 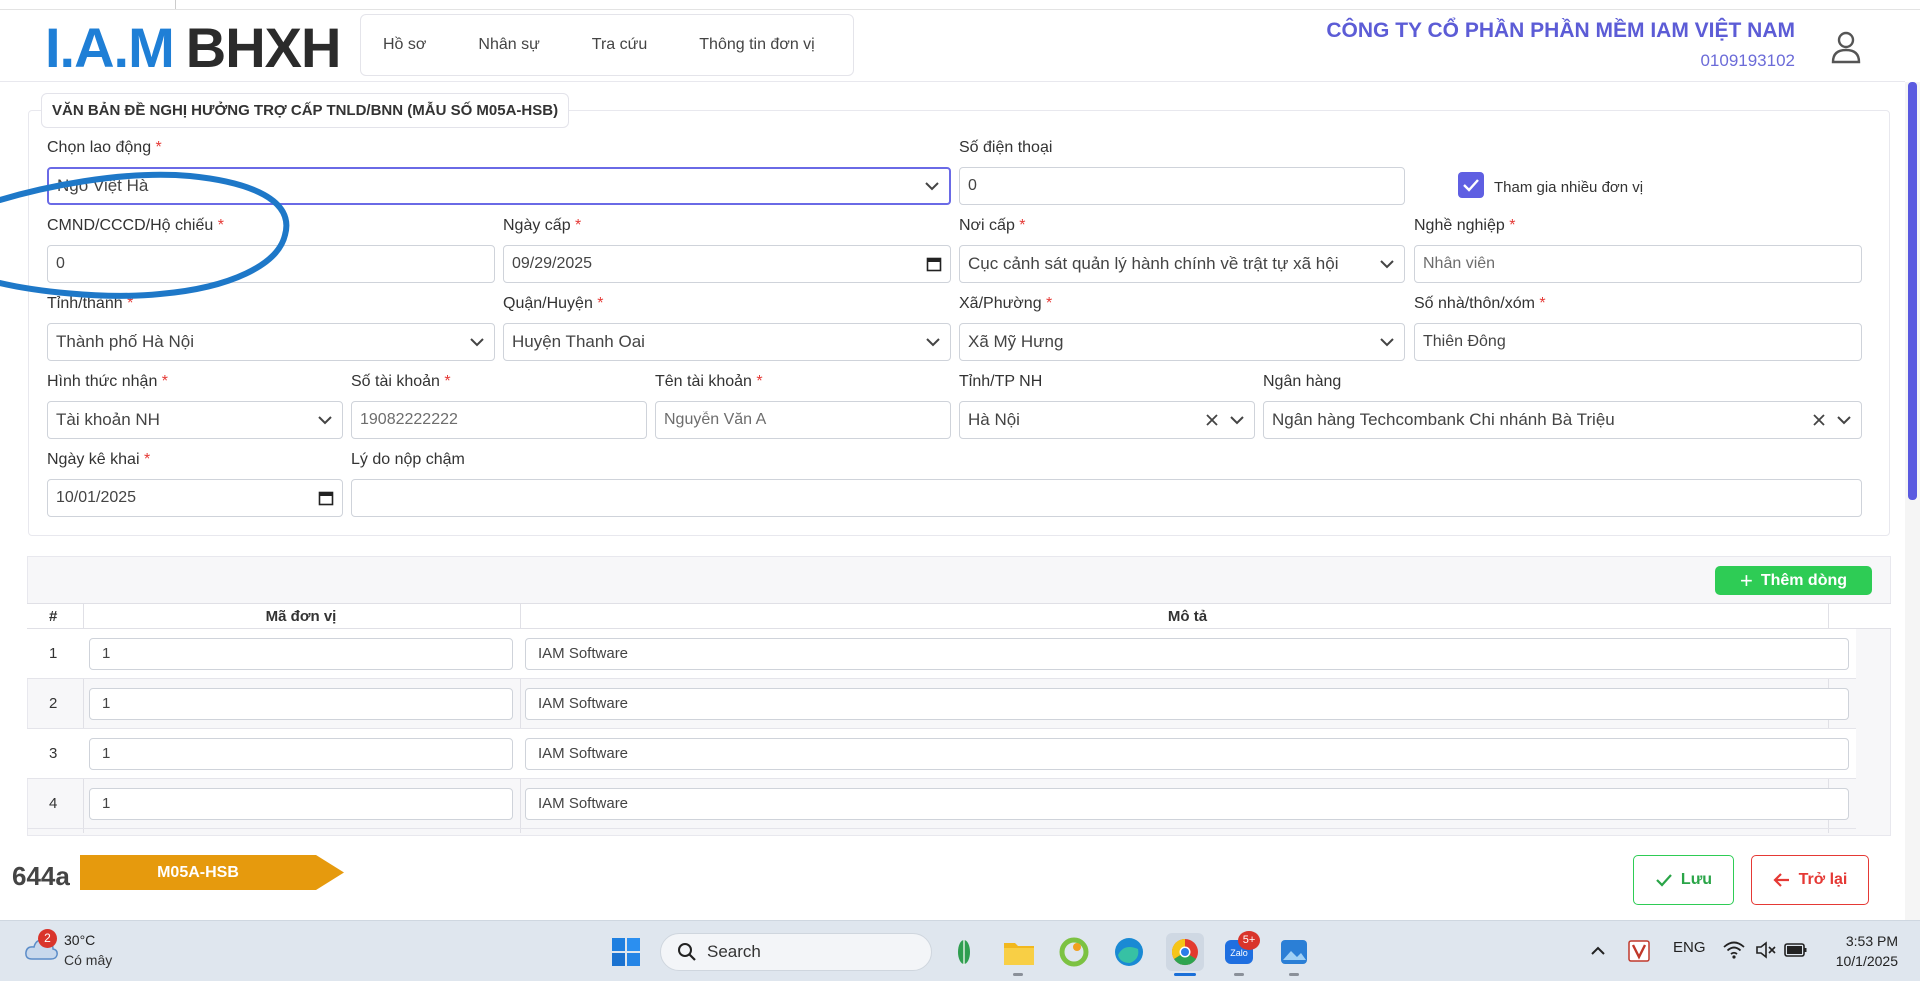 What do you see at coordinates (1793, 580) in the screenshot?
I see `add-row-button: + Thêm dòng` at bounding box center [1793, 580].